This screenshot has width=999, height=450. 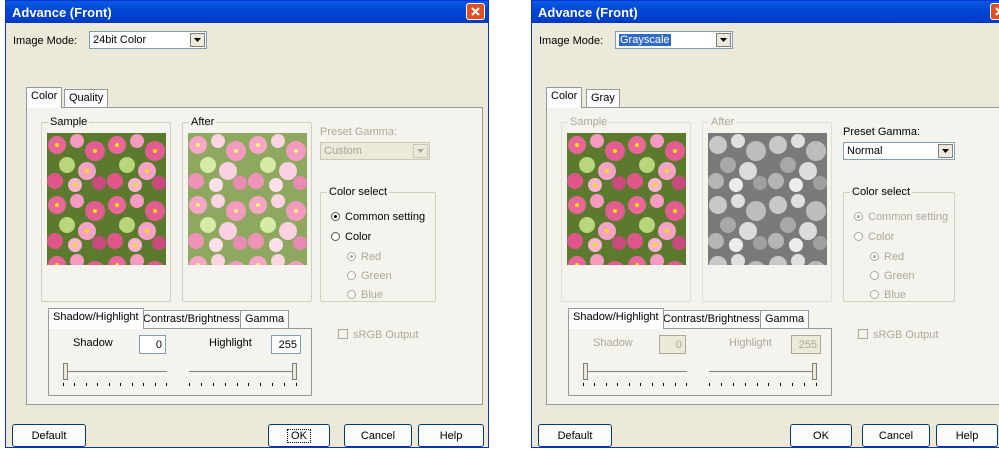 I want to click on image-mode-select: Grayscale, so click(x=674, y=40).